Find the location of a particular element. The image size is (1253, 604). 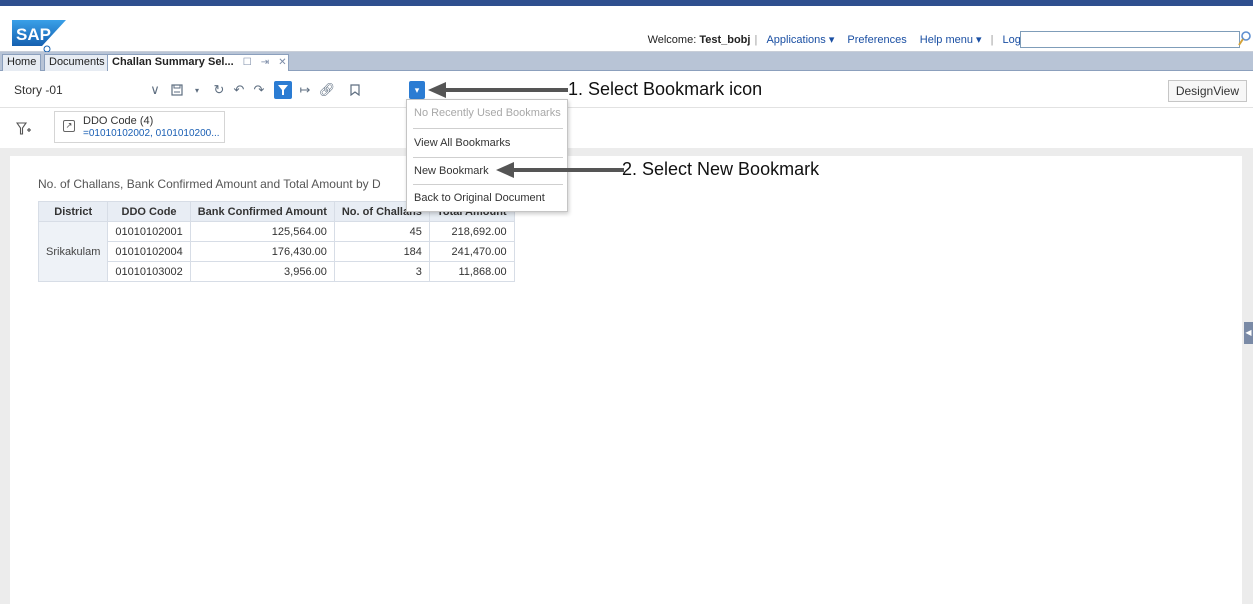

search-icon is located at coordinates (1245, 39).